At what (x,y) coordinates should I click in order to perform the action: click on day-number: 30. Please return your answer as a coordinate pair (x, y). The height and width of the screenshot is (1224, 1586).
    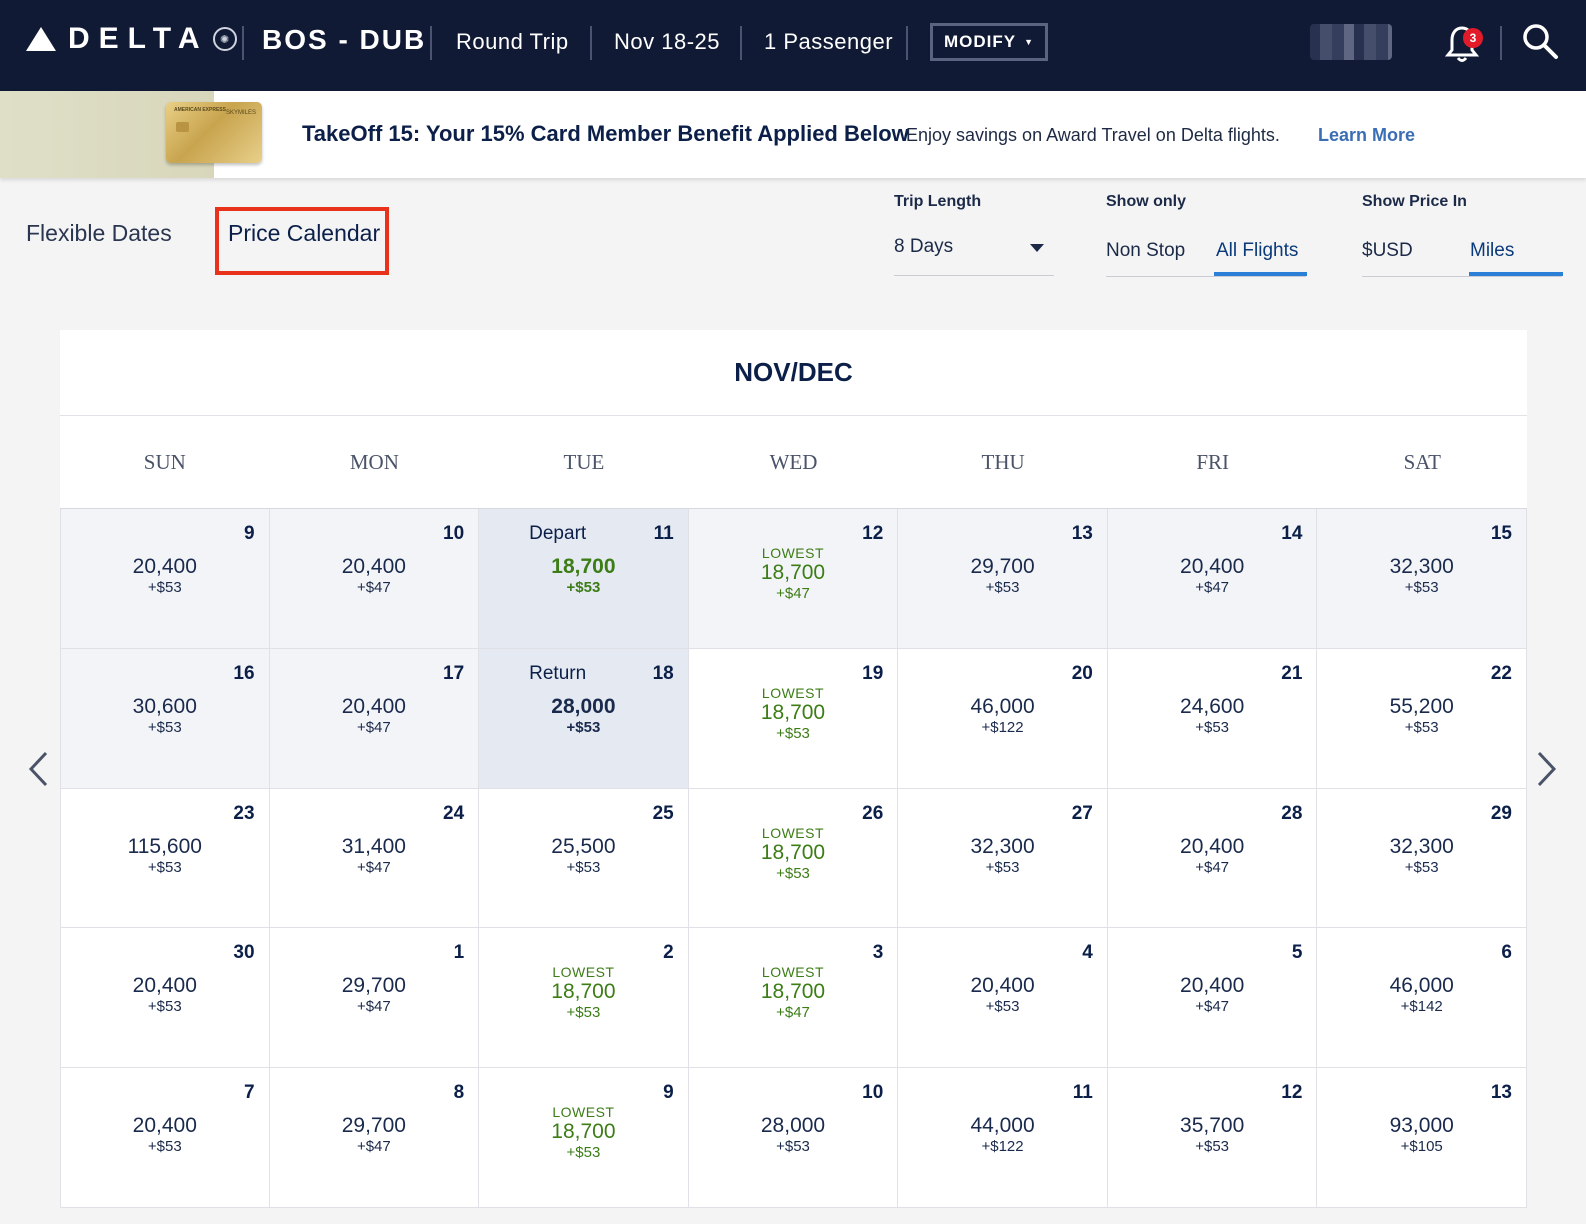
    Looking at the image, I should click on (244, 953).